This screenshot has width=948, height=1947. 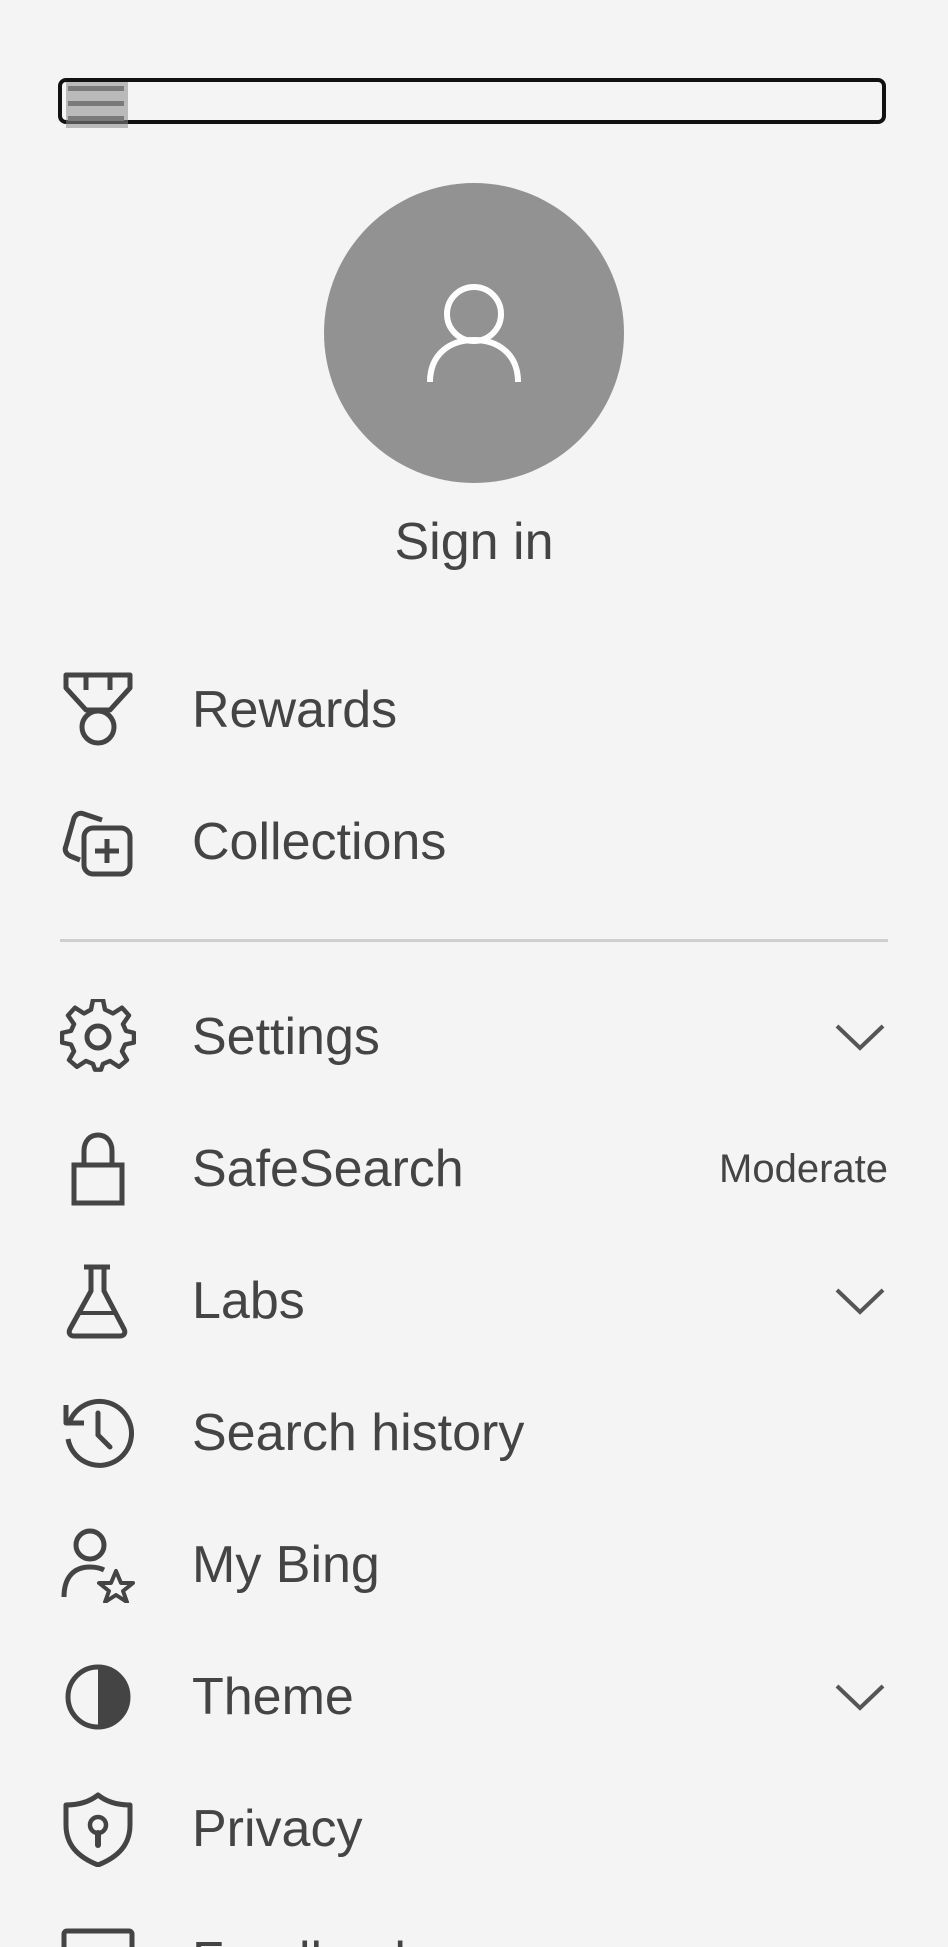 I want to click on menu-item-label: Collections, so click(x=319, y=842).